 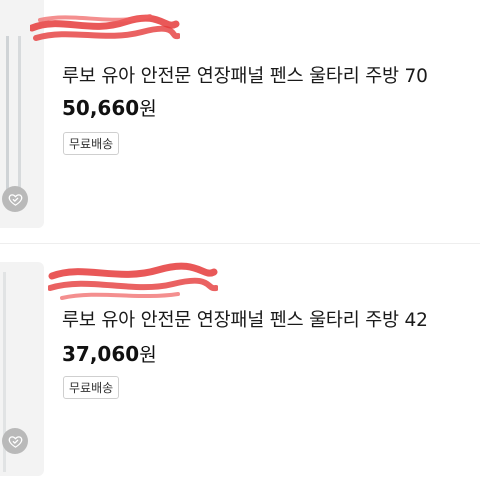 I want to click on product-price: 50,660원, so click(x=109, y=107).